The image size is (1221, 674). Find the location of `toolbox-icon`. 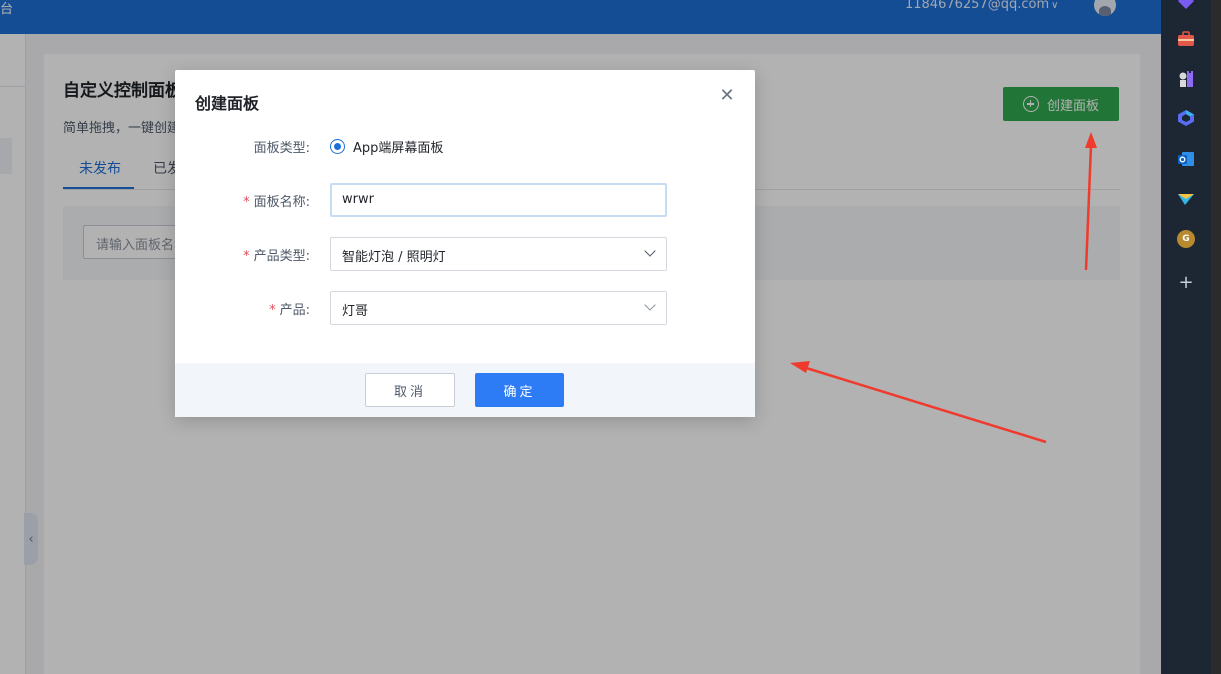

toolbox-icon is located at coordinates (1186, 39).